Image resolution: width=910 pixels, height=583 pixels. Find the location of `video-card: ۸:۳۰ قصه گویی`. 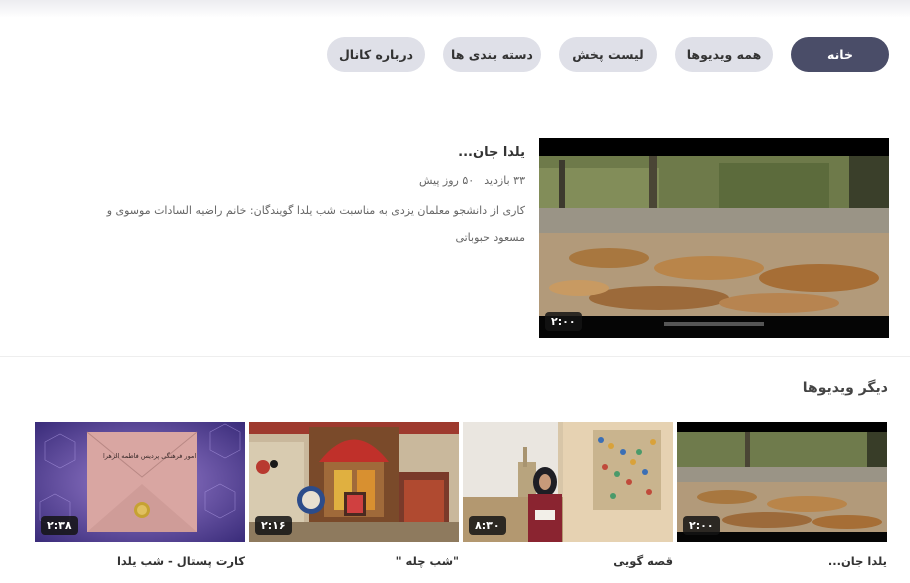

video-card: ۸:۳۰ قصه گویی is located at coordinates (568, 495).